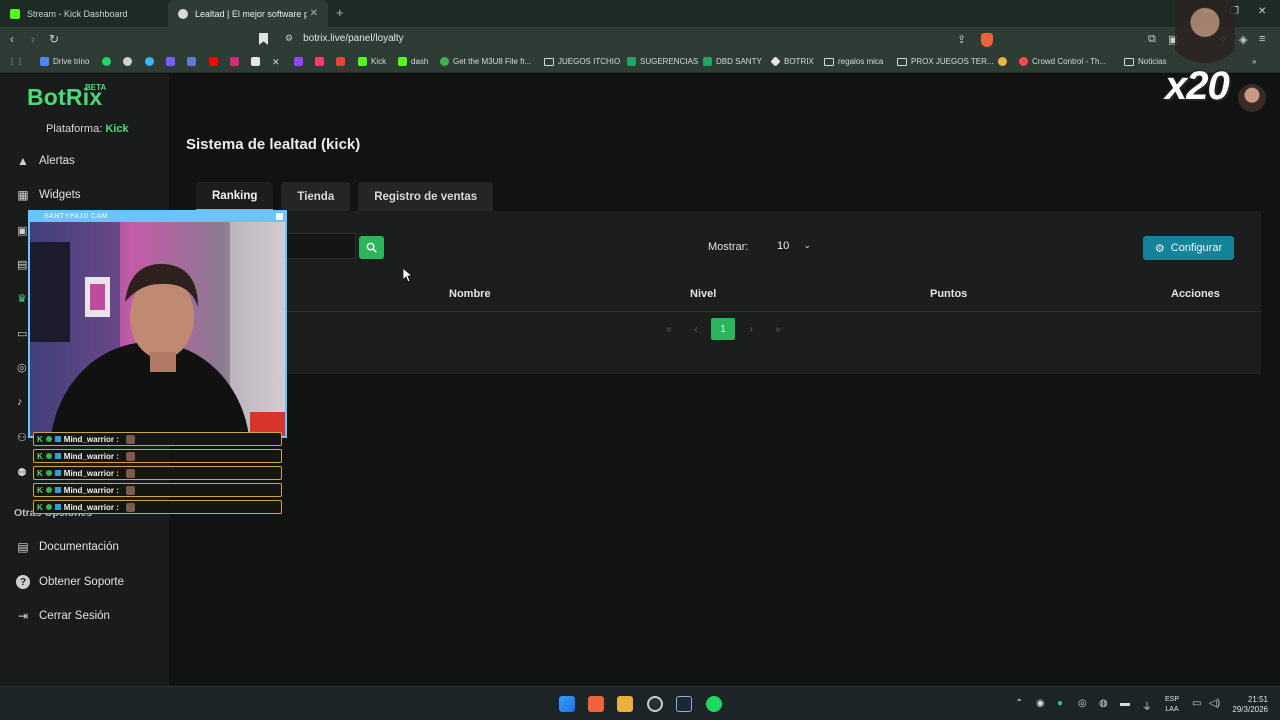 The width and height of the screenshot is (1280, 720). I want to click on bookmark-icon, so click(263, 39).